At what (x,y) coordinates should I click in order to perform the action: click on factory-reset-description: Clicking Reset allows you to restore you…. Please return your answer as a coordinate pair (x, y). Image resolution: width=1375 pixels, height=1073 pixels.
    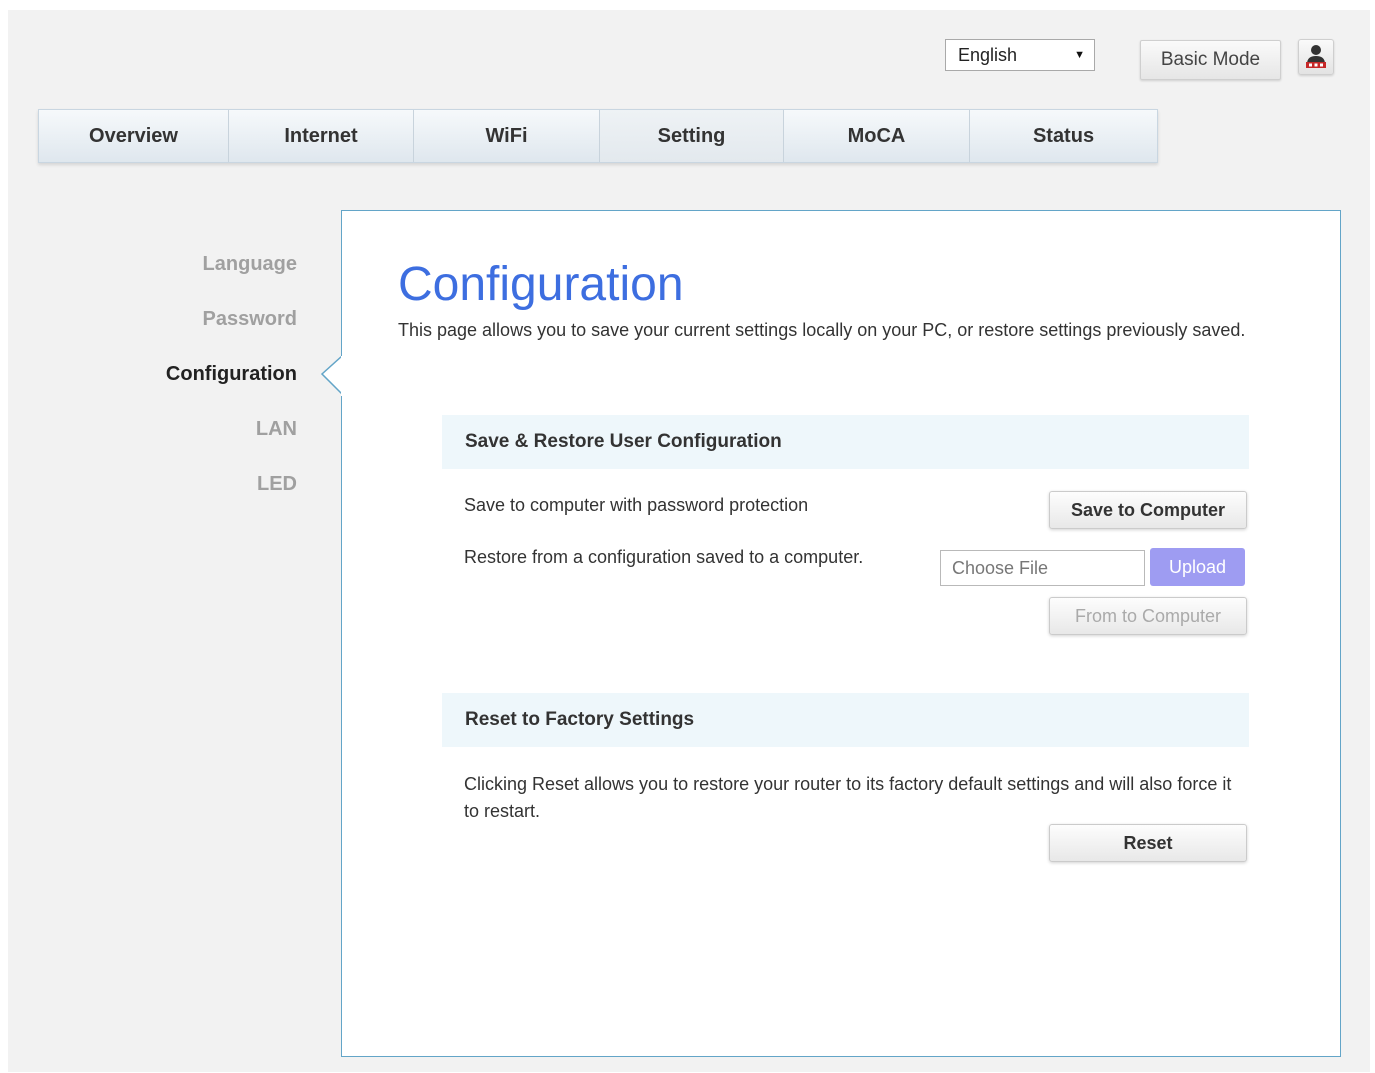
    Looking at the image, I should click on (848, 797).